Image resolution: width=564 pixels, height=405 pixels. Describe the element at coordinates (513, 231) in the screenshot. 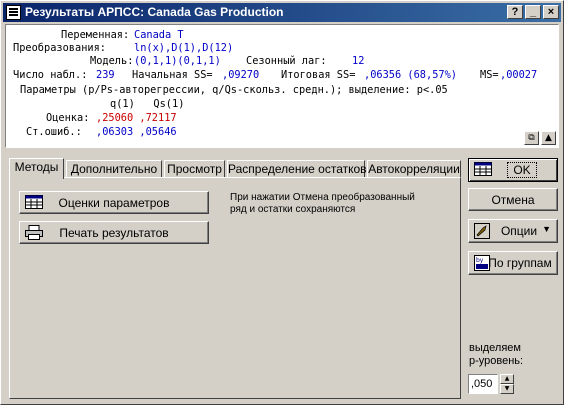

I see `options-button: Опции ▼` at that location.